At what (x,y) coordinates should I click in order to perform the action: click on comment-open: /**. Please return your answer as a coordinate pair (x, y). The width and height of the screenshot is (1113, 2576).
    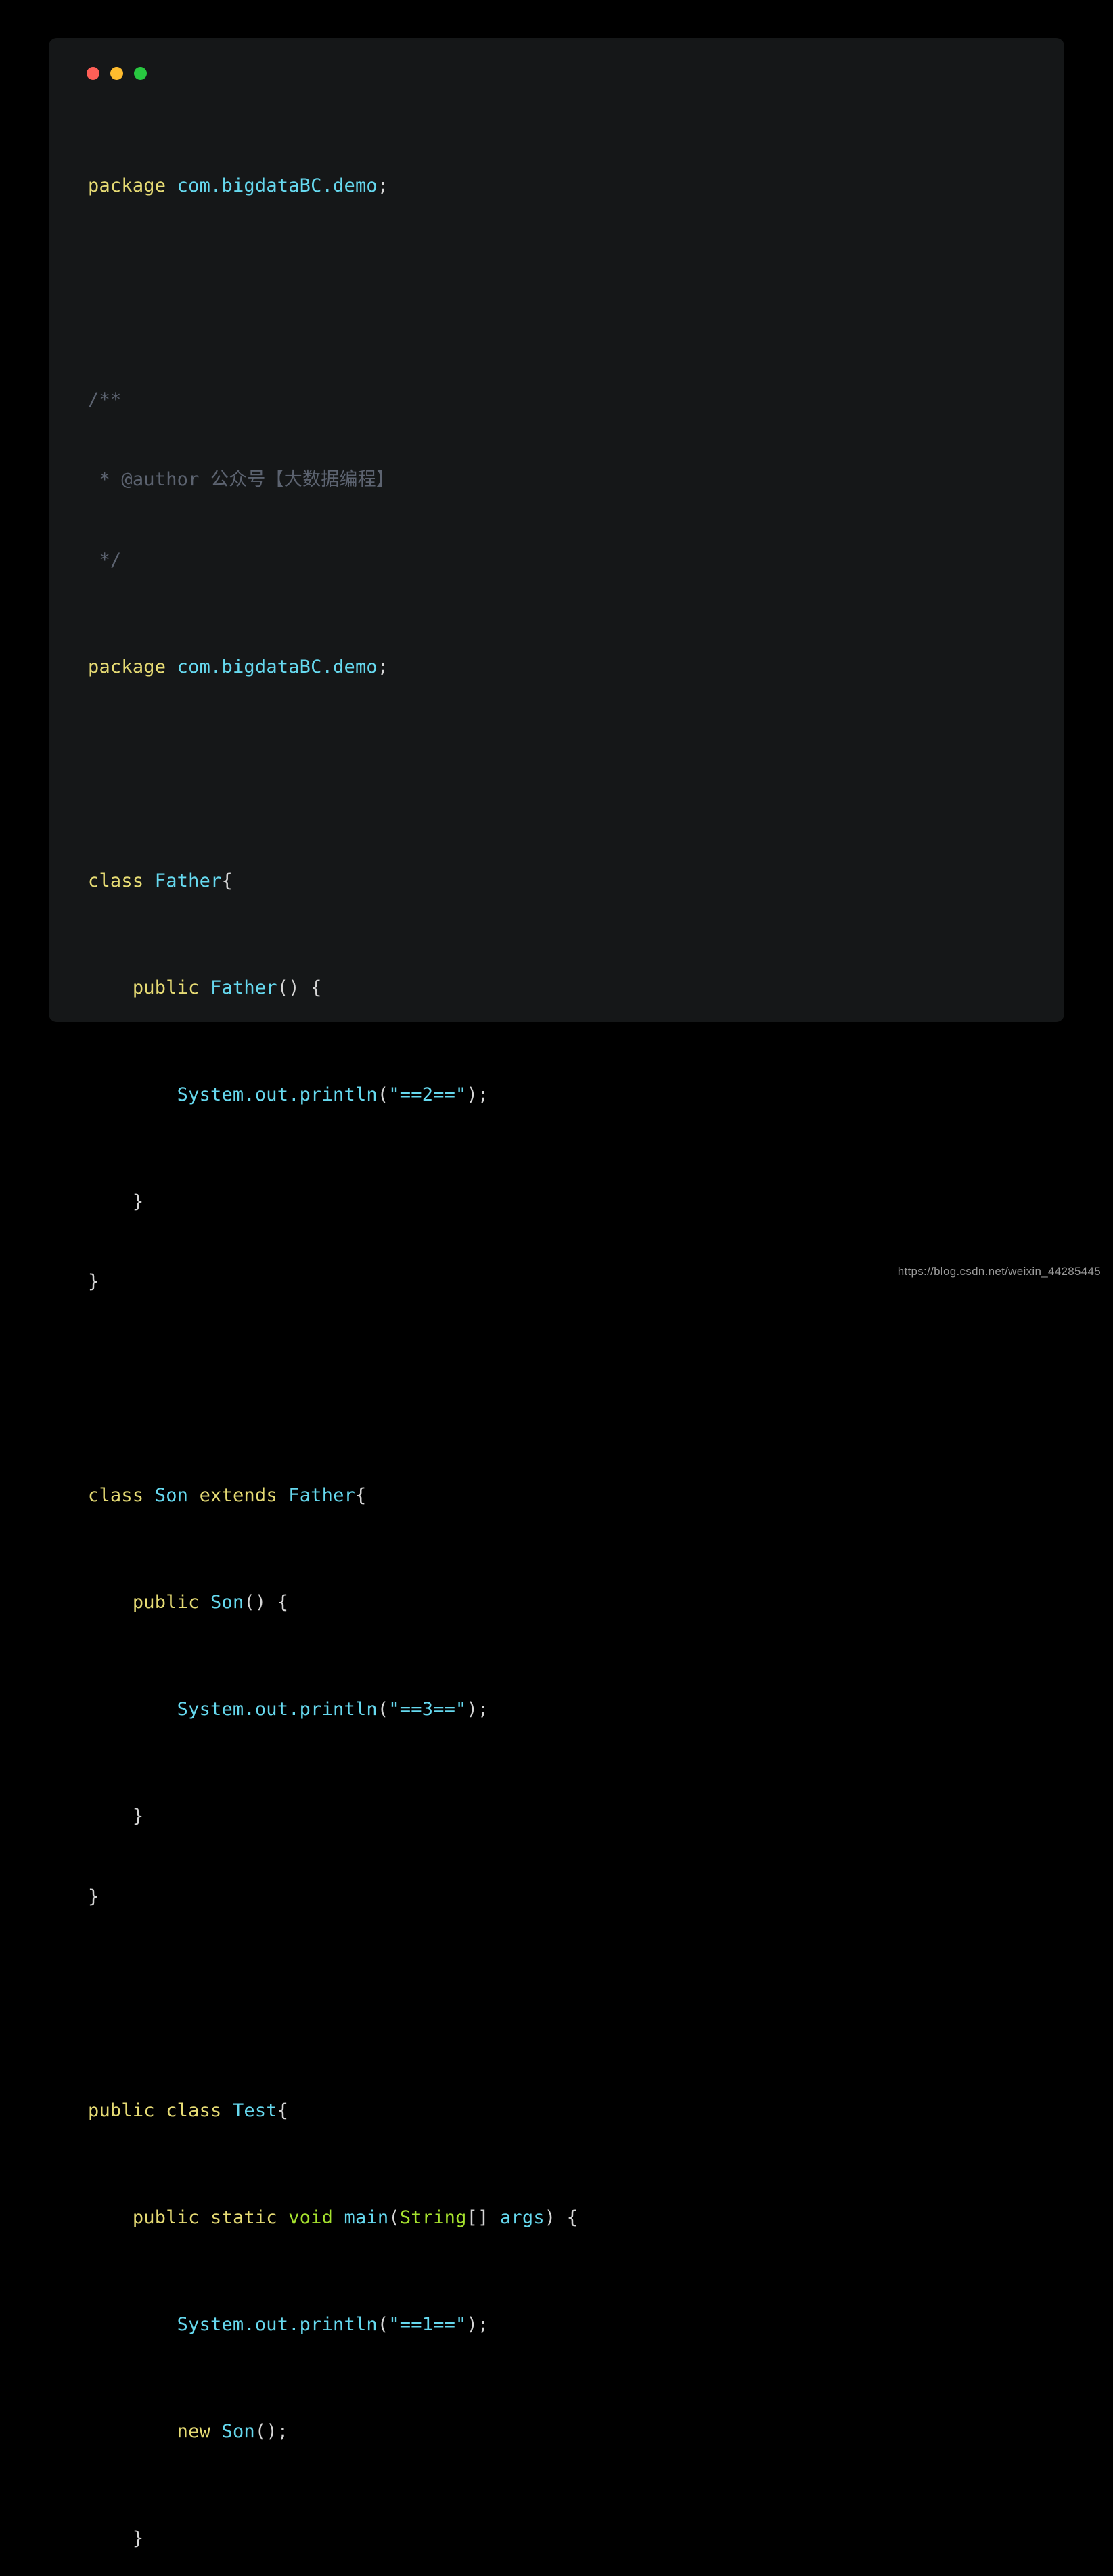
    Looking at the image, I should click on (105, 399).